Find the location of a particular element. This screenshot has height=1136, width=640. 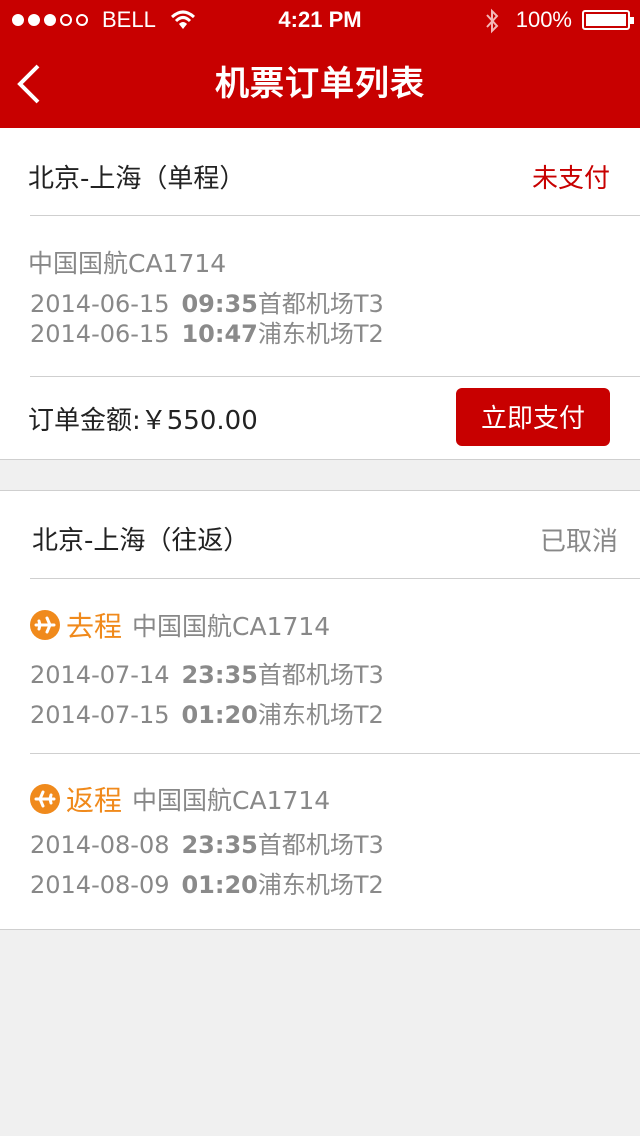

arrival-line: 2014-06-15 10:47浦东机场T2 is located at coordinates (207, 331).